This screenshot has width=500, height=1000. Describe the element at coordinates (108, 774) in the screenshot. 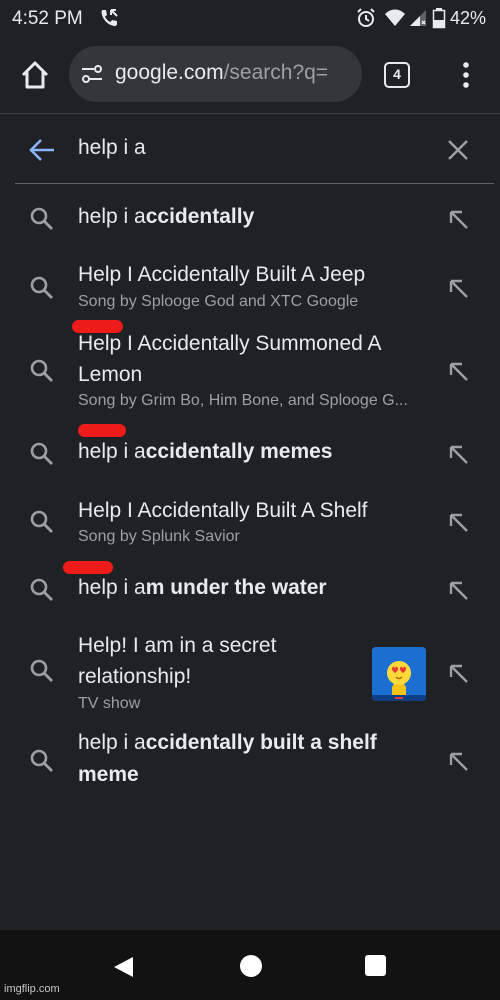

I see `suggestion-text-line2: meme` at that location.